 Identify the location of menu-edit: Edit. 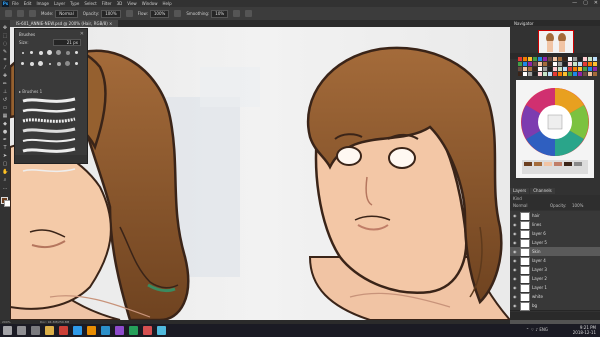
(28, 3).